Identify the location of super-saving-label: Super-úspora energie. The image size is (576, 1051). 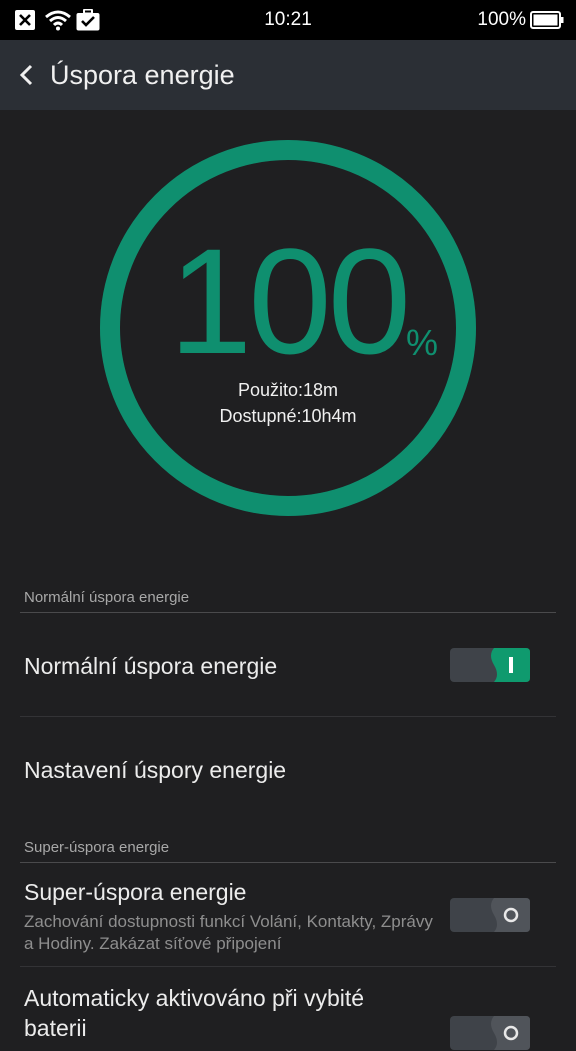
(135, 892).